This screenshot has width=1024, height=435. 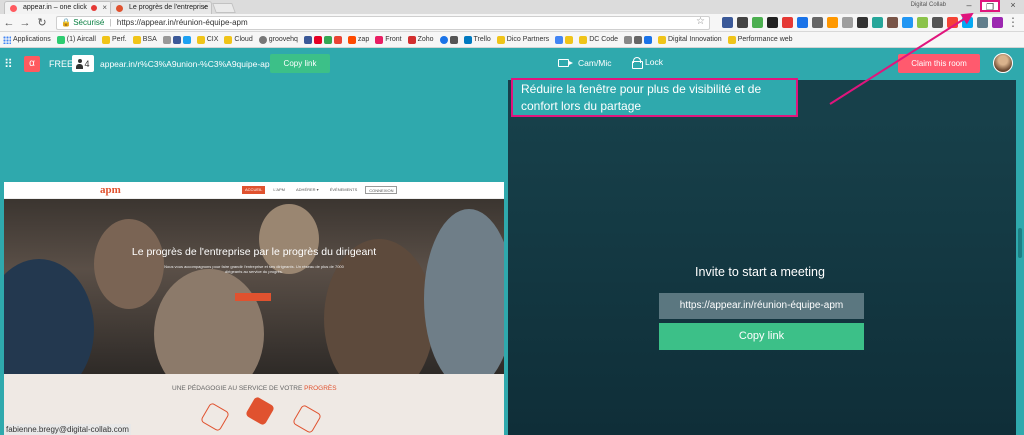 I want to click on bookmark-dc-code: DC Code, so click(x=598, y=39).